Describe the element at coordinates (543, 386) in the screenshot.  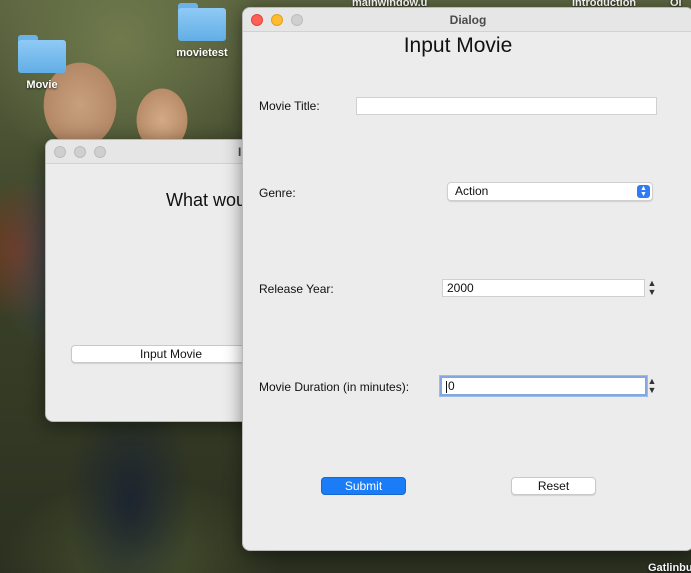
I see `duration-spinbox: 0` at that location.